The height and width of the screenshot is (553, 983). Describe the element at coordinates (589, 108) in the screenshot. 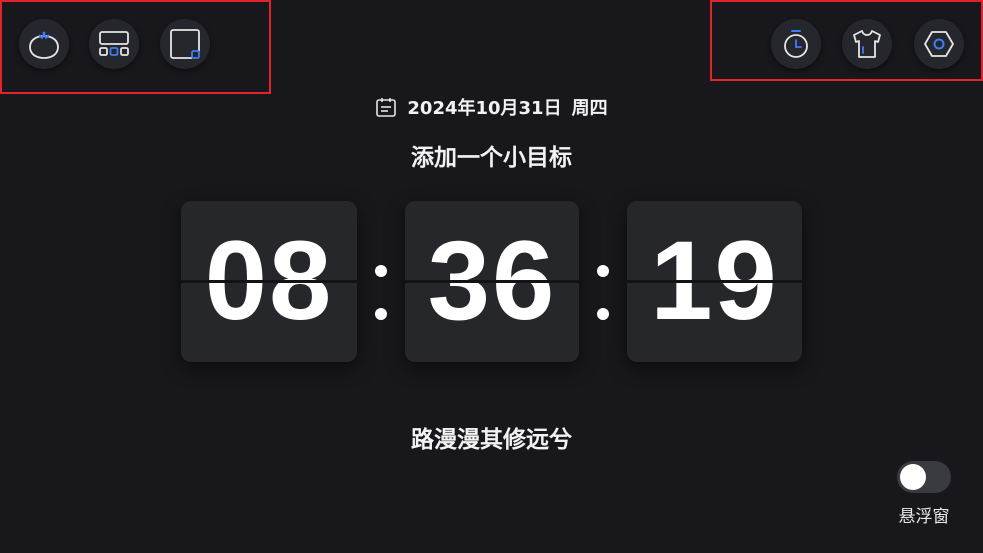

I see `weekday-text: 周四` at that location.